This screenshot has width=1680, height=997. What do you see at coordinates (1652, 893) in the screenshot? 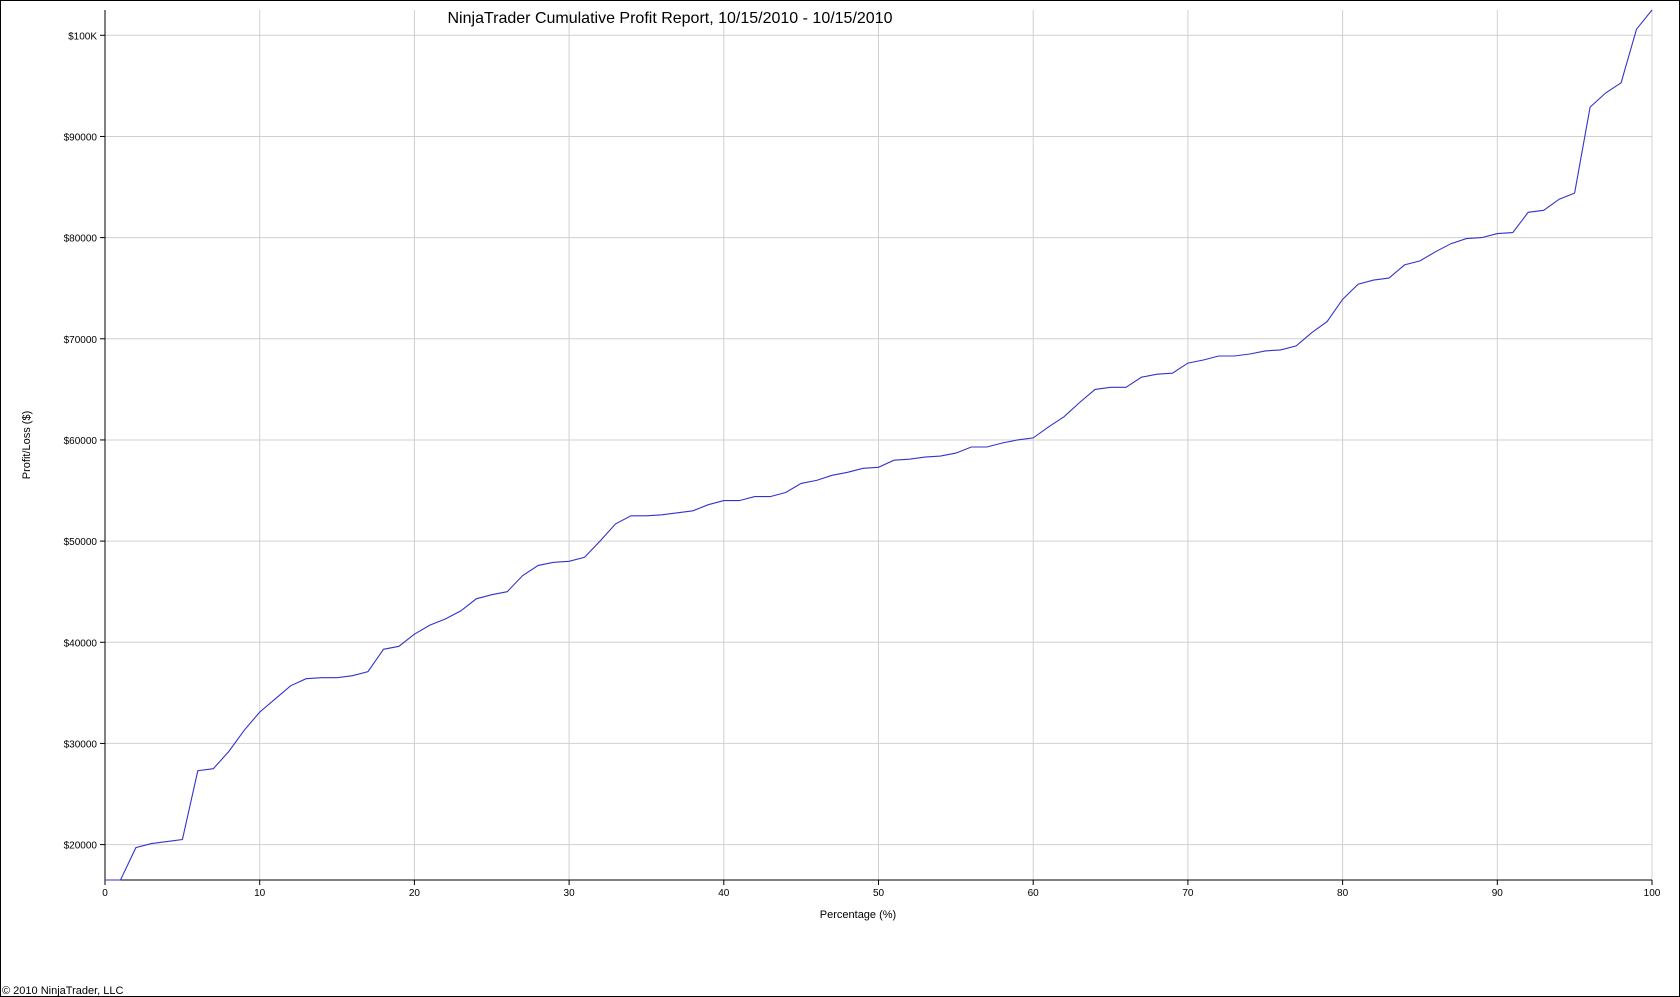
I see `x-tick-label: 100` at bounding box center [1652, 893].